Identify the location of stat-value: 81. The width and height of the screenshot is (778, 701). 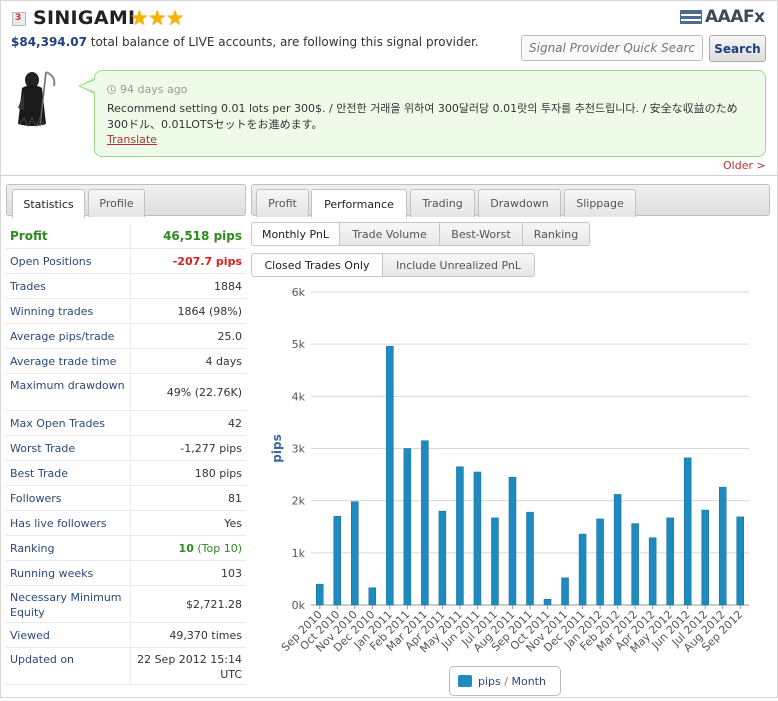
(235, 498).